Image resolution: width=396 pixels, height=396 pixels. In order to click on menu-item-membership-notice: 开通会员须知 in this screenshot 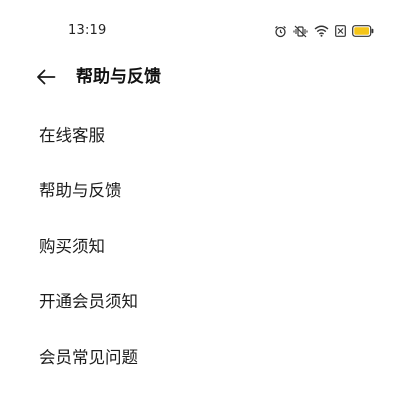, I will do `click(198, 303)`.